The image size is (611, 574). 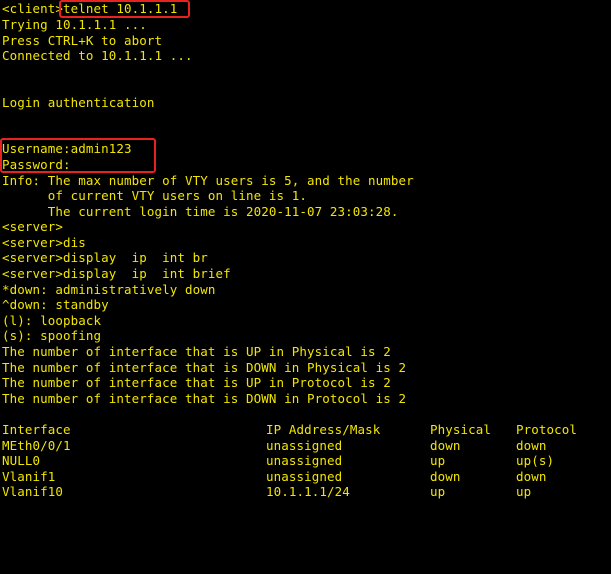 What do you see at coordinates (524, 491) in the screenshot?
I see `protocol-status: up` at bounding box center [524, 491].